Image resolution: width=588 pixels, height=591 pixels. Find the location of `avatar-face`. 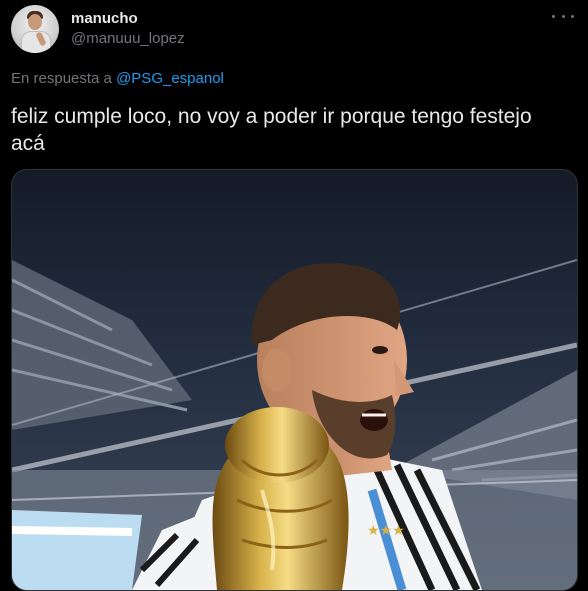

avatar-face is located at coordinates (35, 22).